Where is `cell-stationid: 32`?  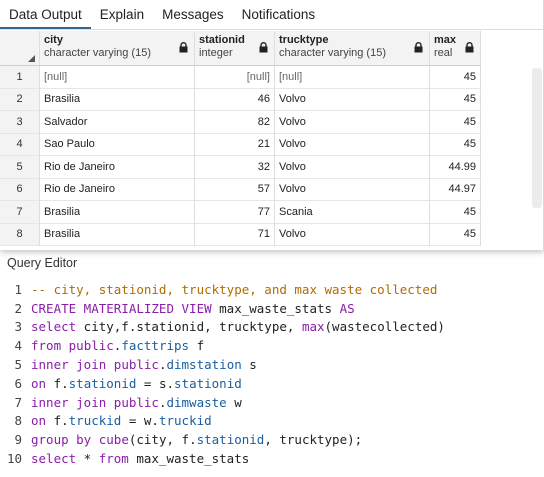 cell-stationid: 32 is located at coordinates (235, 167).